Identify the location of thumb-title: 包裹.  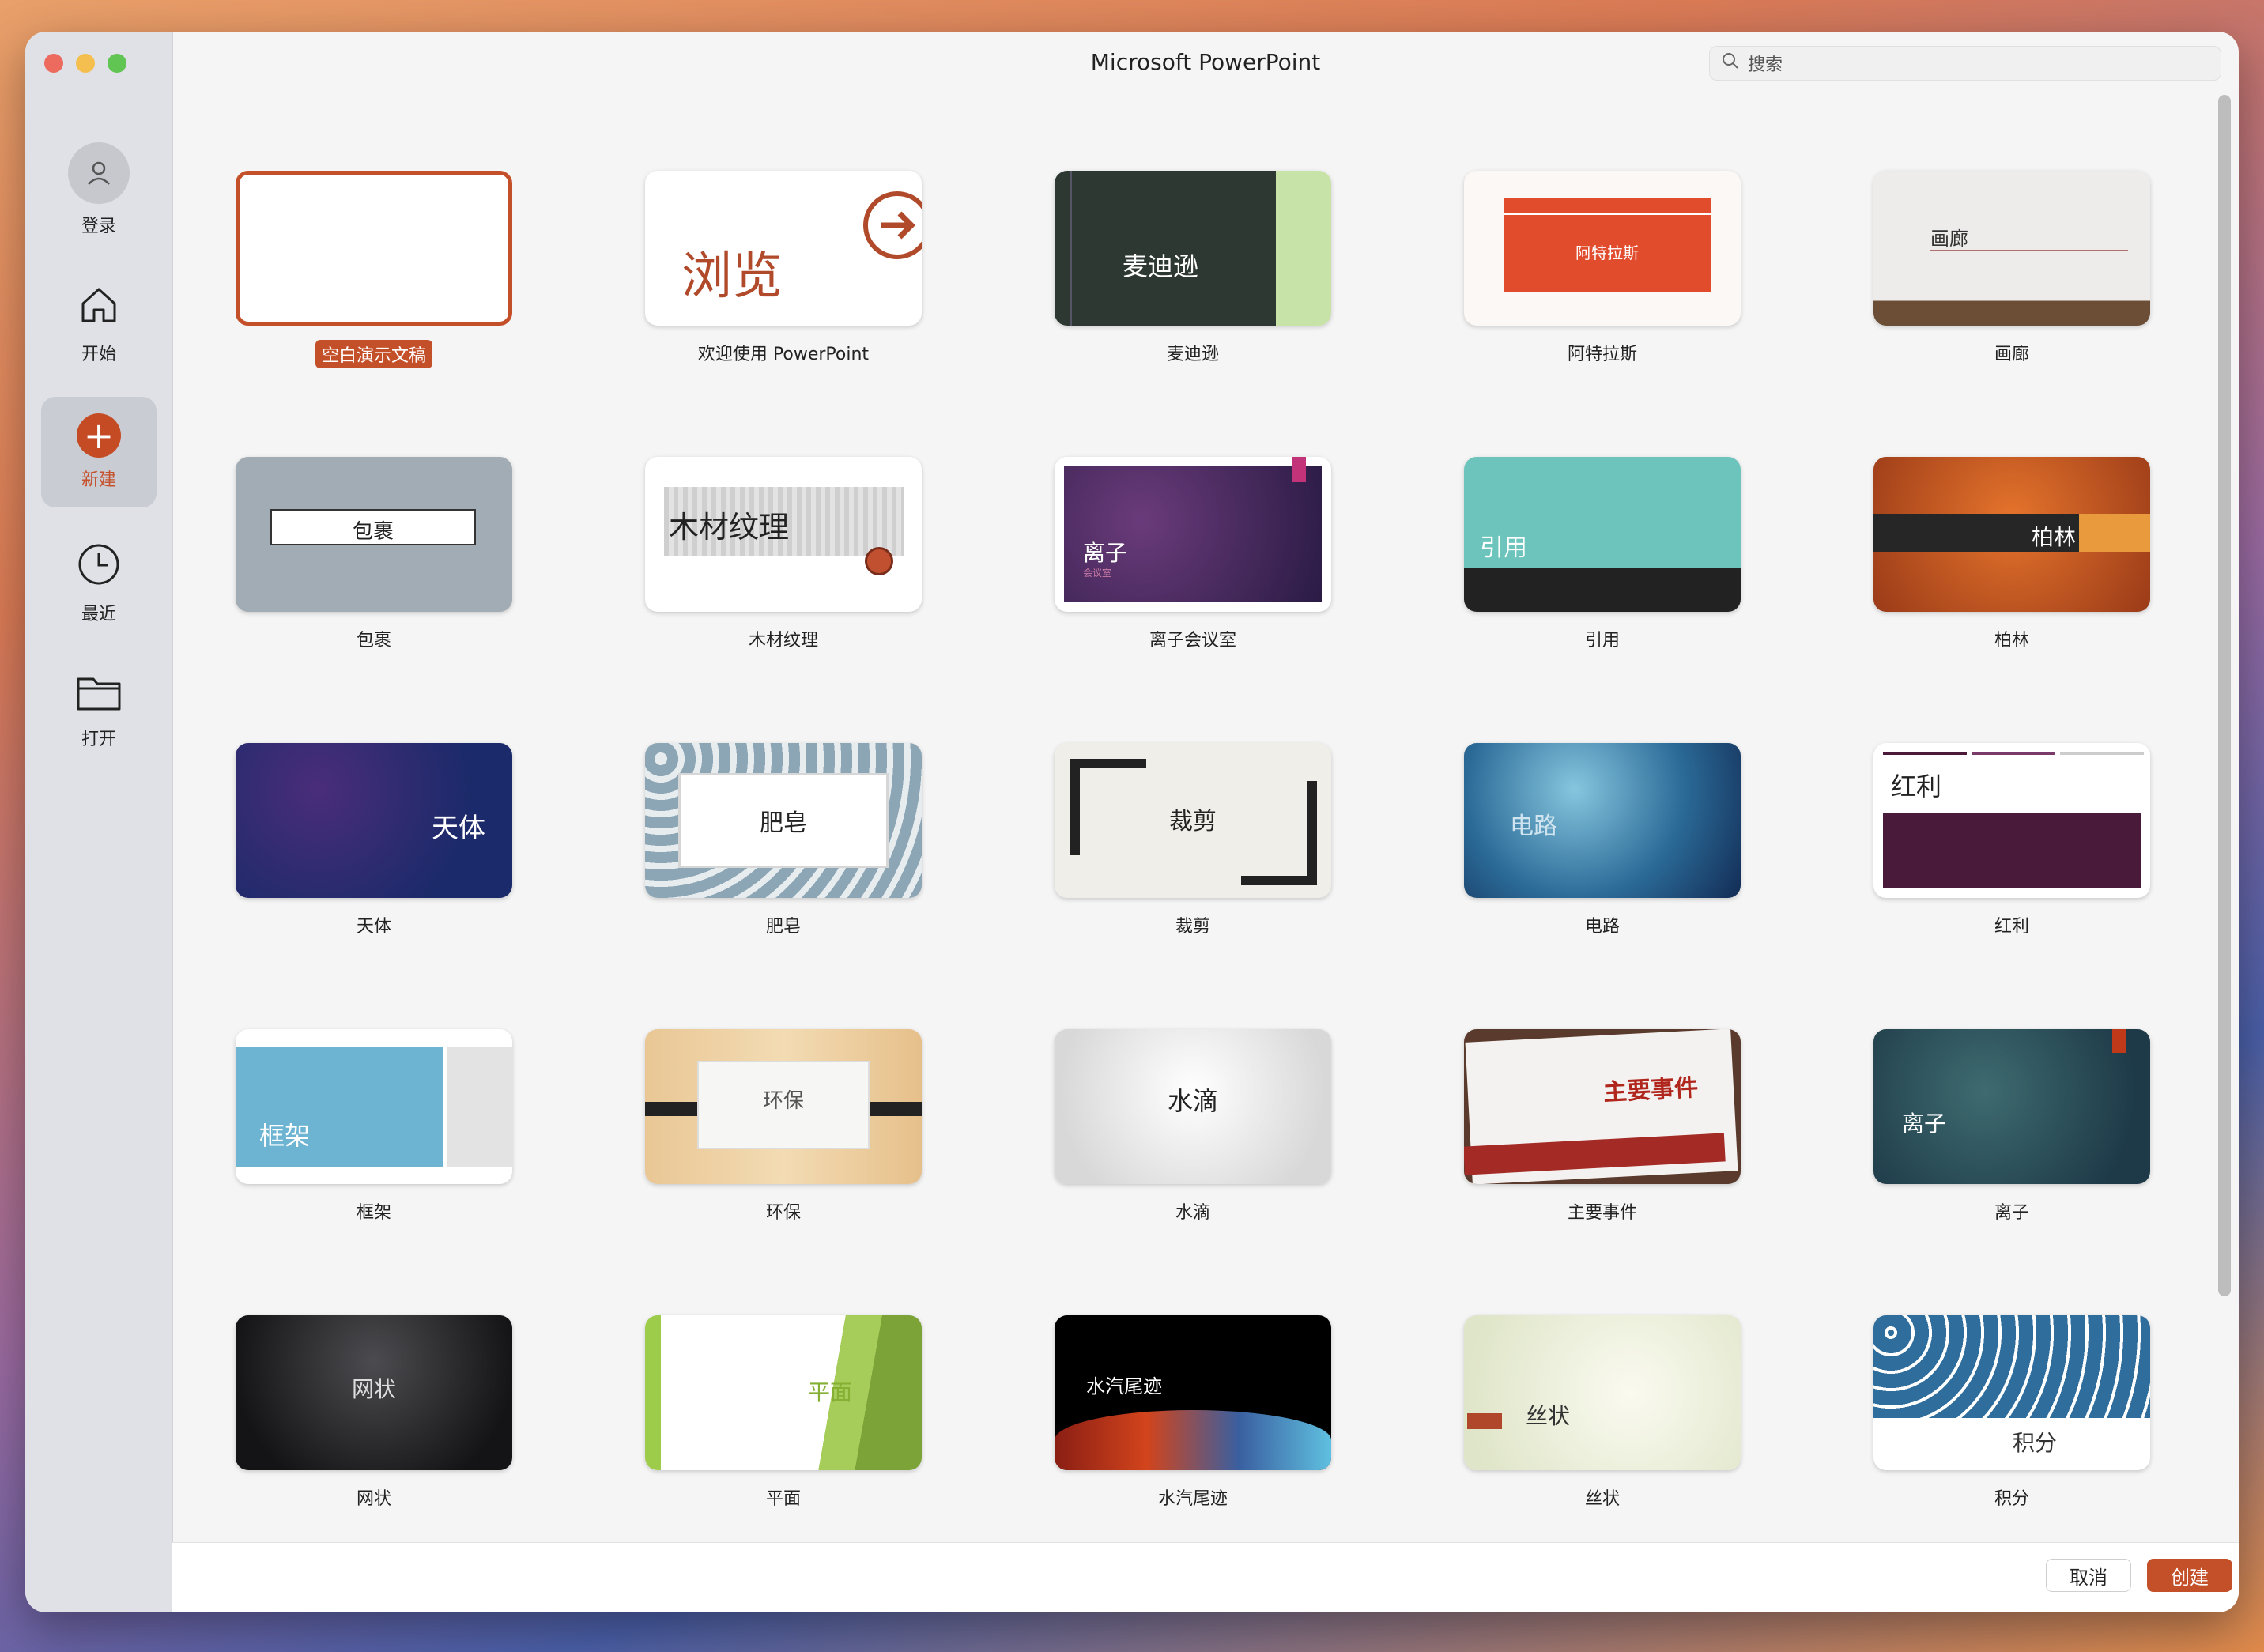
(373, 532).